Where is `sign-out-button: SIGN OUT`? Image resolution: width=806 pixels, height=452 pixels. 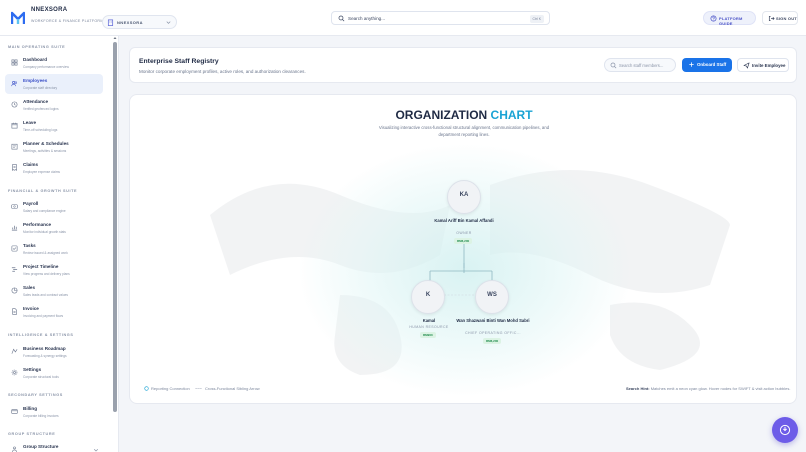
sign-out-button: SIGN OUT is located at coordinates (780, 18).